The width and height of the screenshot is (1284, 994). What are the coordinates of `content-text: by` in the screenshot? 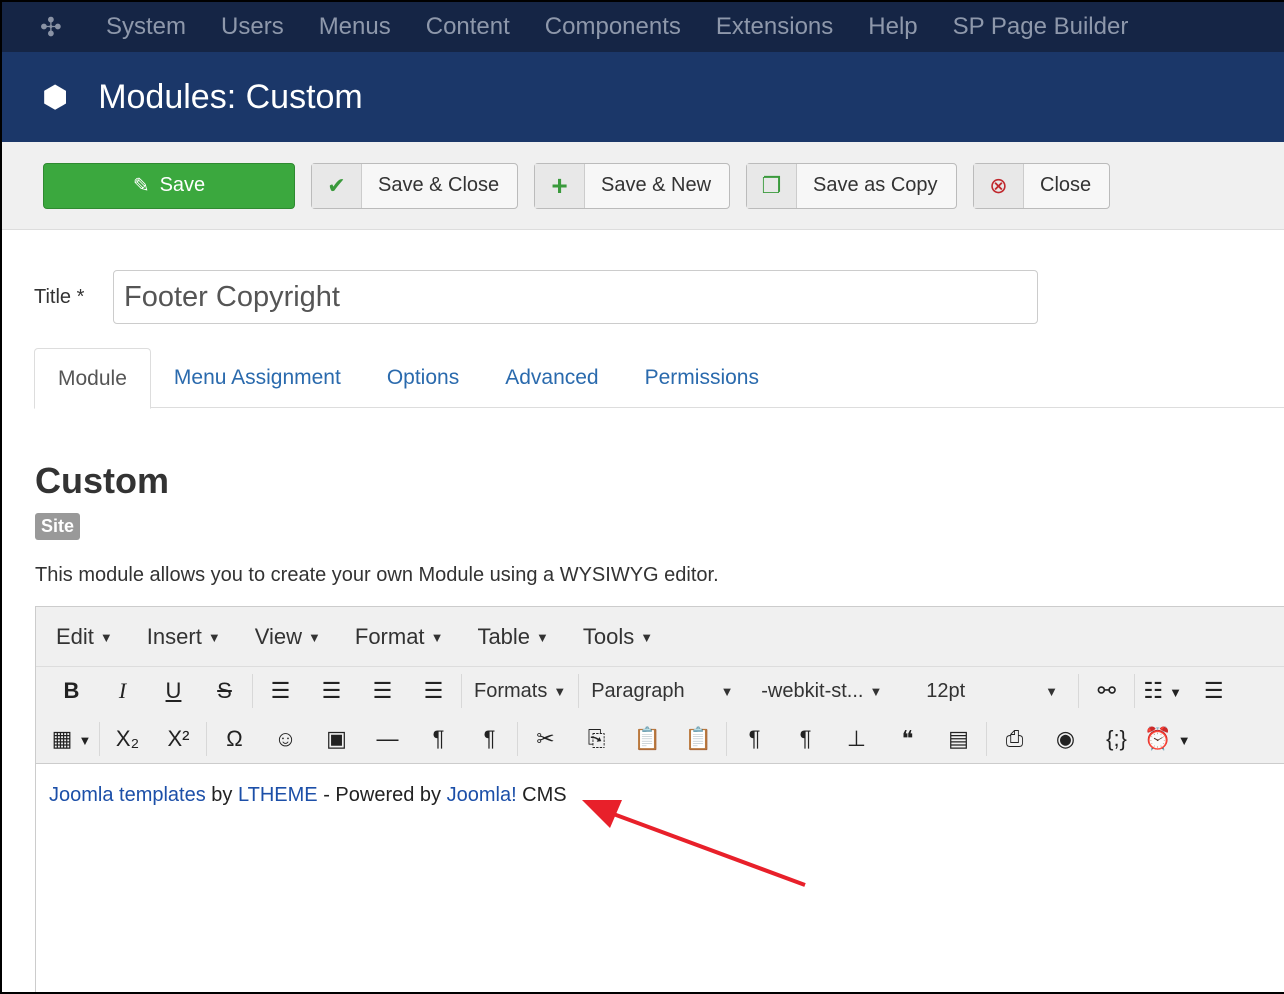 It's located at (221, 795).